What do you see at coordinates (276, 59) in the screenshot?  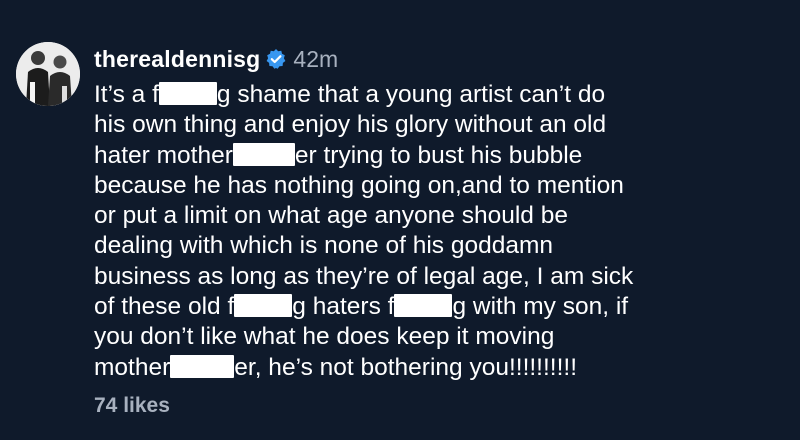 I see `verified-badge-icon` at bounding box center [276, 59].